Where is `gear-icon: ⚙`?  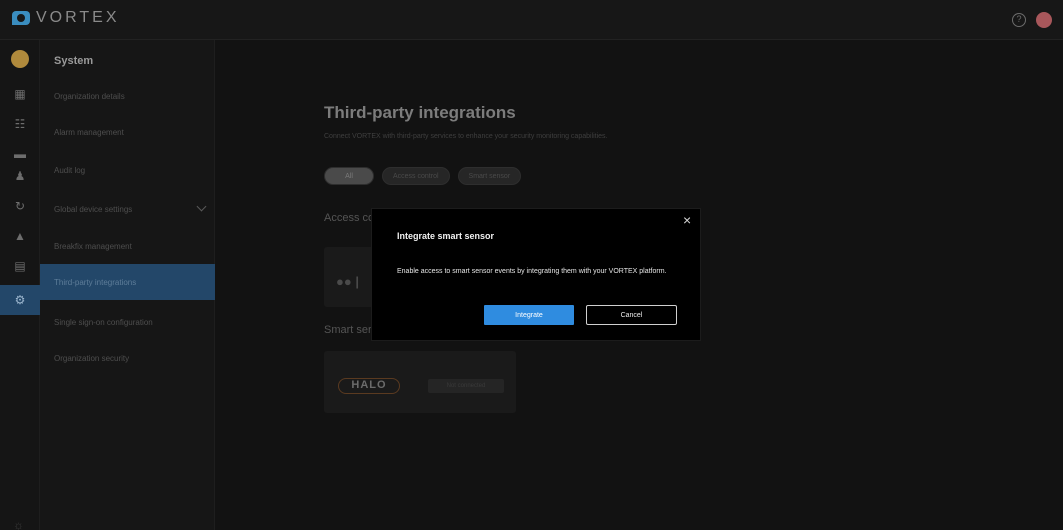
gear-icon: ⚙ is located at coordinates (20, 300).